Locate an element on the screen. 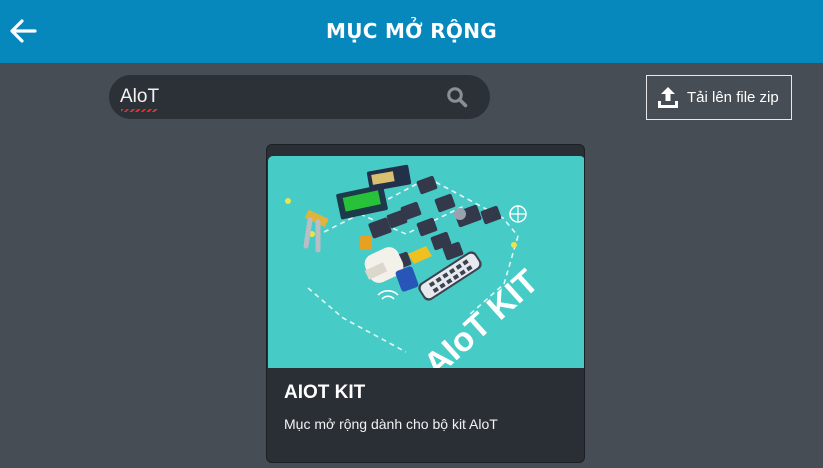  header-bar: MỤC MỞ RỘNG is located at coordinates (411, 31).